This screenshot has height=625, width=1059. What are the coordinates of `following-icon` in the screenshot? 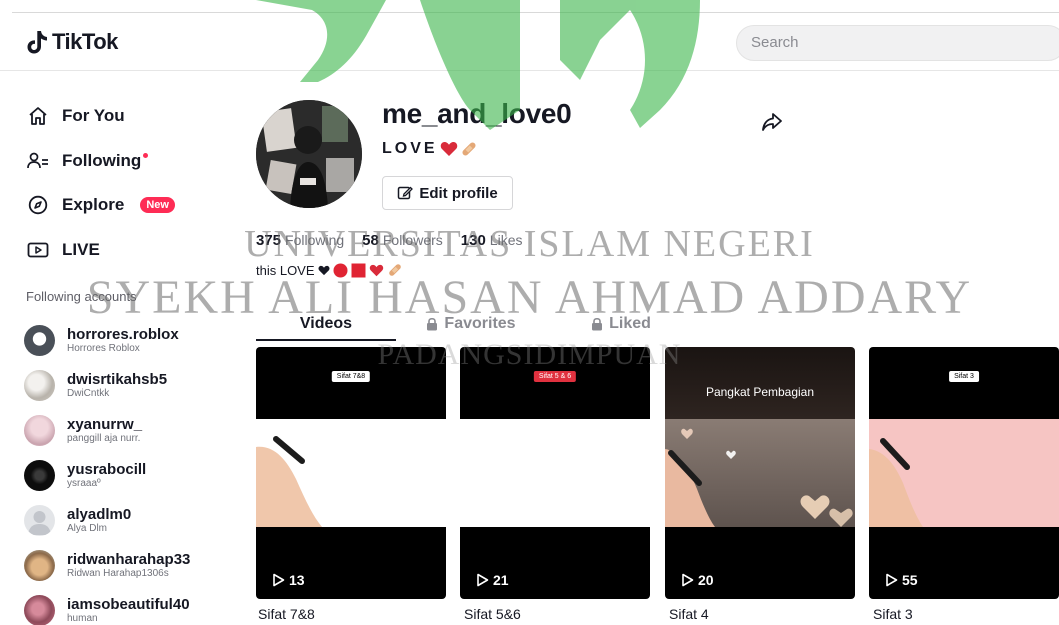 It's located at (38, 161).